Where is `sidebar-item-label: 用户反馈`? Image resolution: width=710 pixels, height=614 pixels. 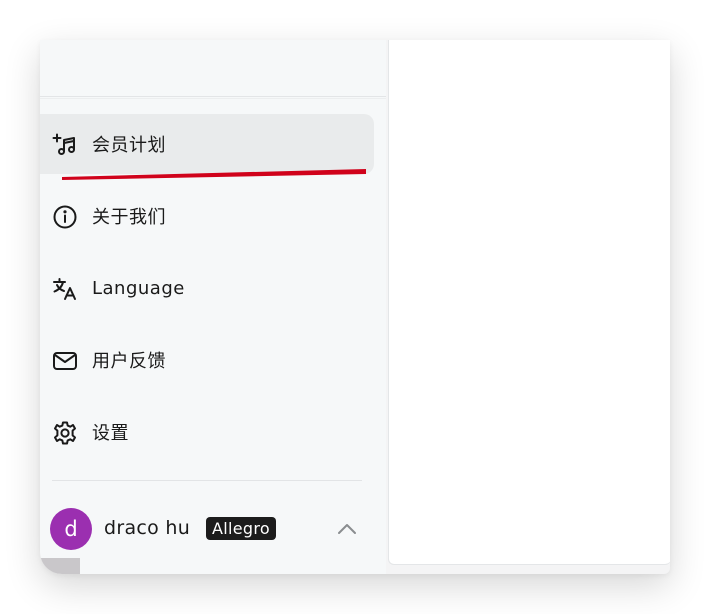 sidebar-item-label: 用户反馈 is located at coordinates (129, 361).